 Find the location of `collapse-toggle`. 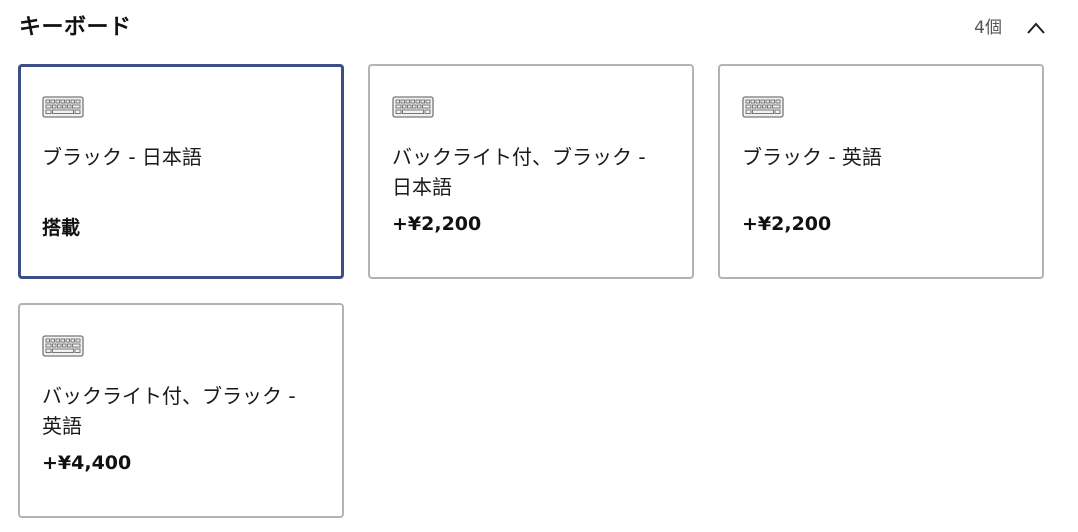

collapse-toggle is located at coordinates (1036, 28).